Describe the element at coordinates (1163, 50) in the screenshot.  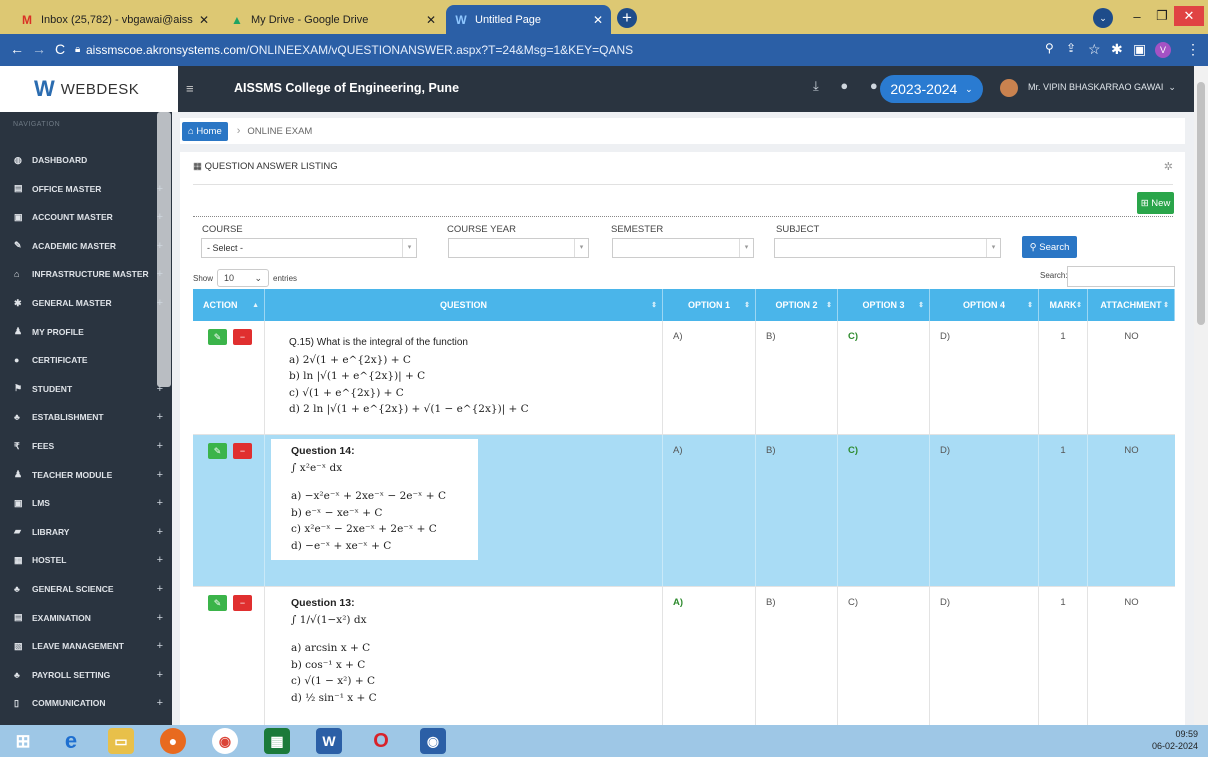
I see `profile-avatar: V` at that location.